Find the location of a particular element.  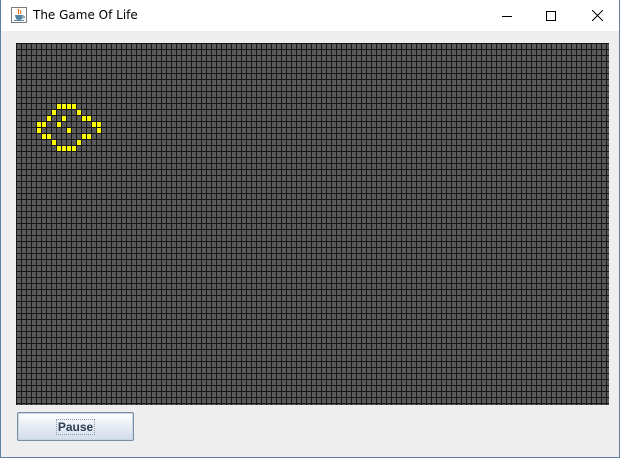

pause-button-label: Pause is located at coordinates (75, 426).